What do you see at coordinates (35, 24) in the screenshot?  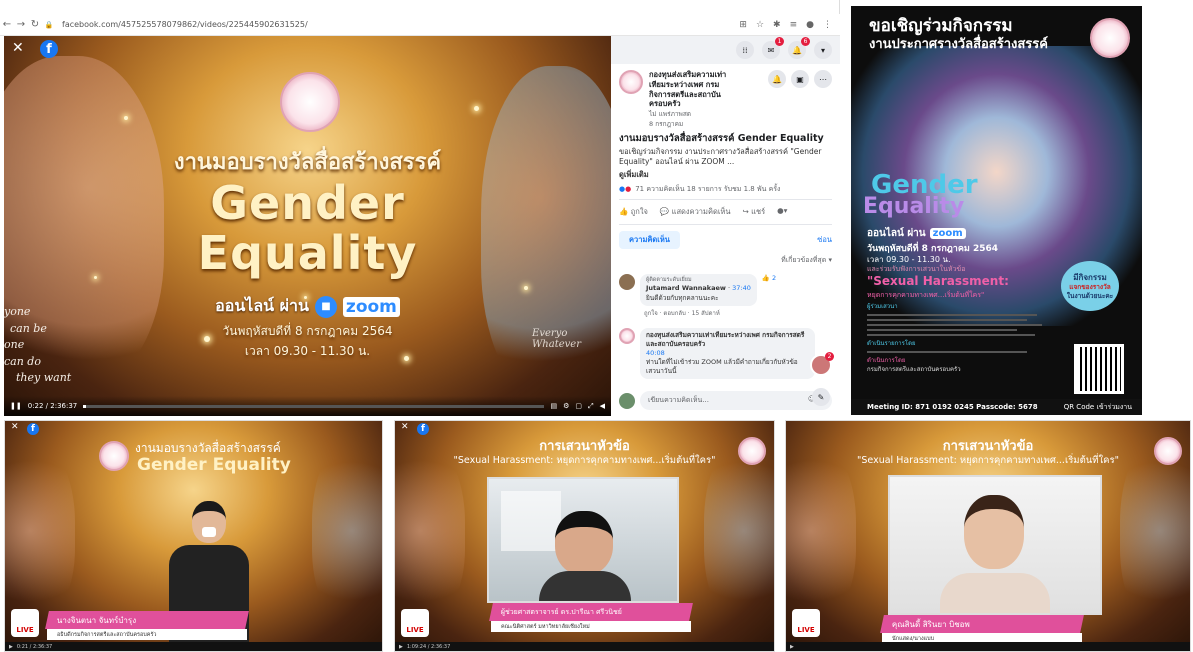 I see `reload-icon: ↻` at bounding box center [35, 24].